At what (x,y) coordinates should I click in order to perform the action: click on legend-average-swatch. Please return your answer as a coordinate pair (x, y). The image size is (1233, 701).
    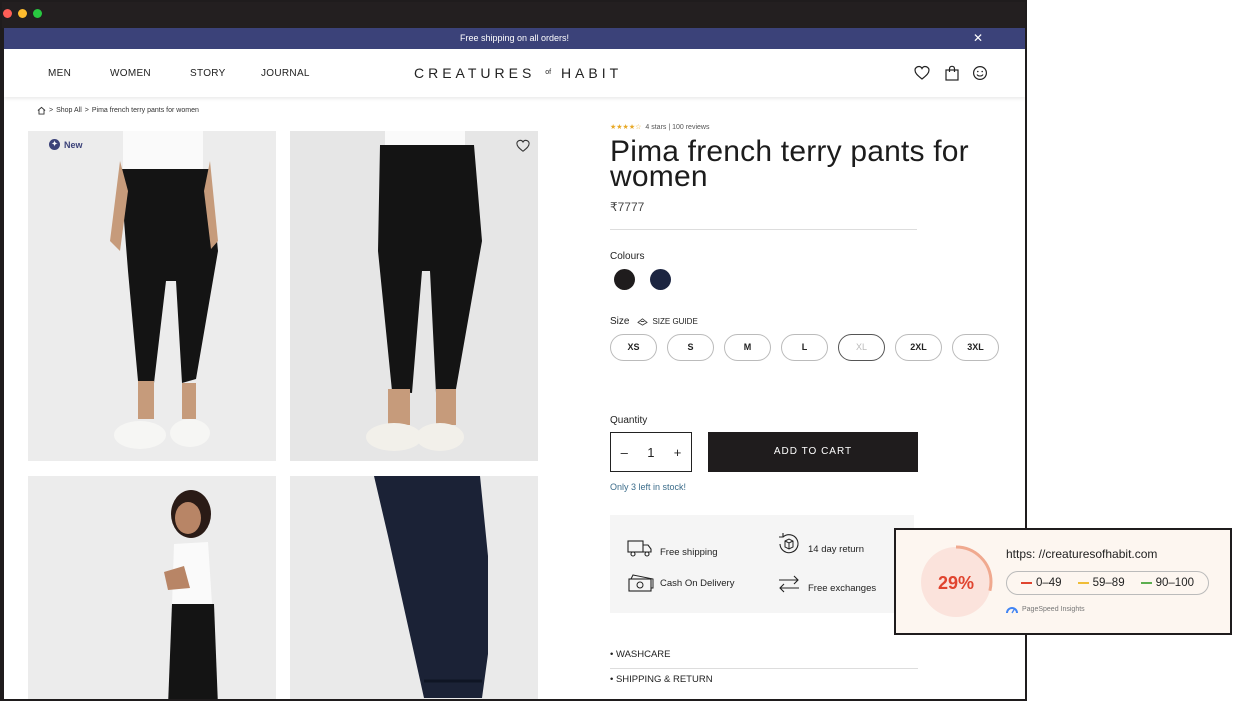
    Looking at the image, I should click on (1083, 583).